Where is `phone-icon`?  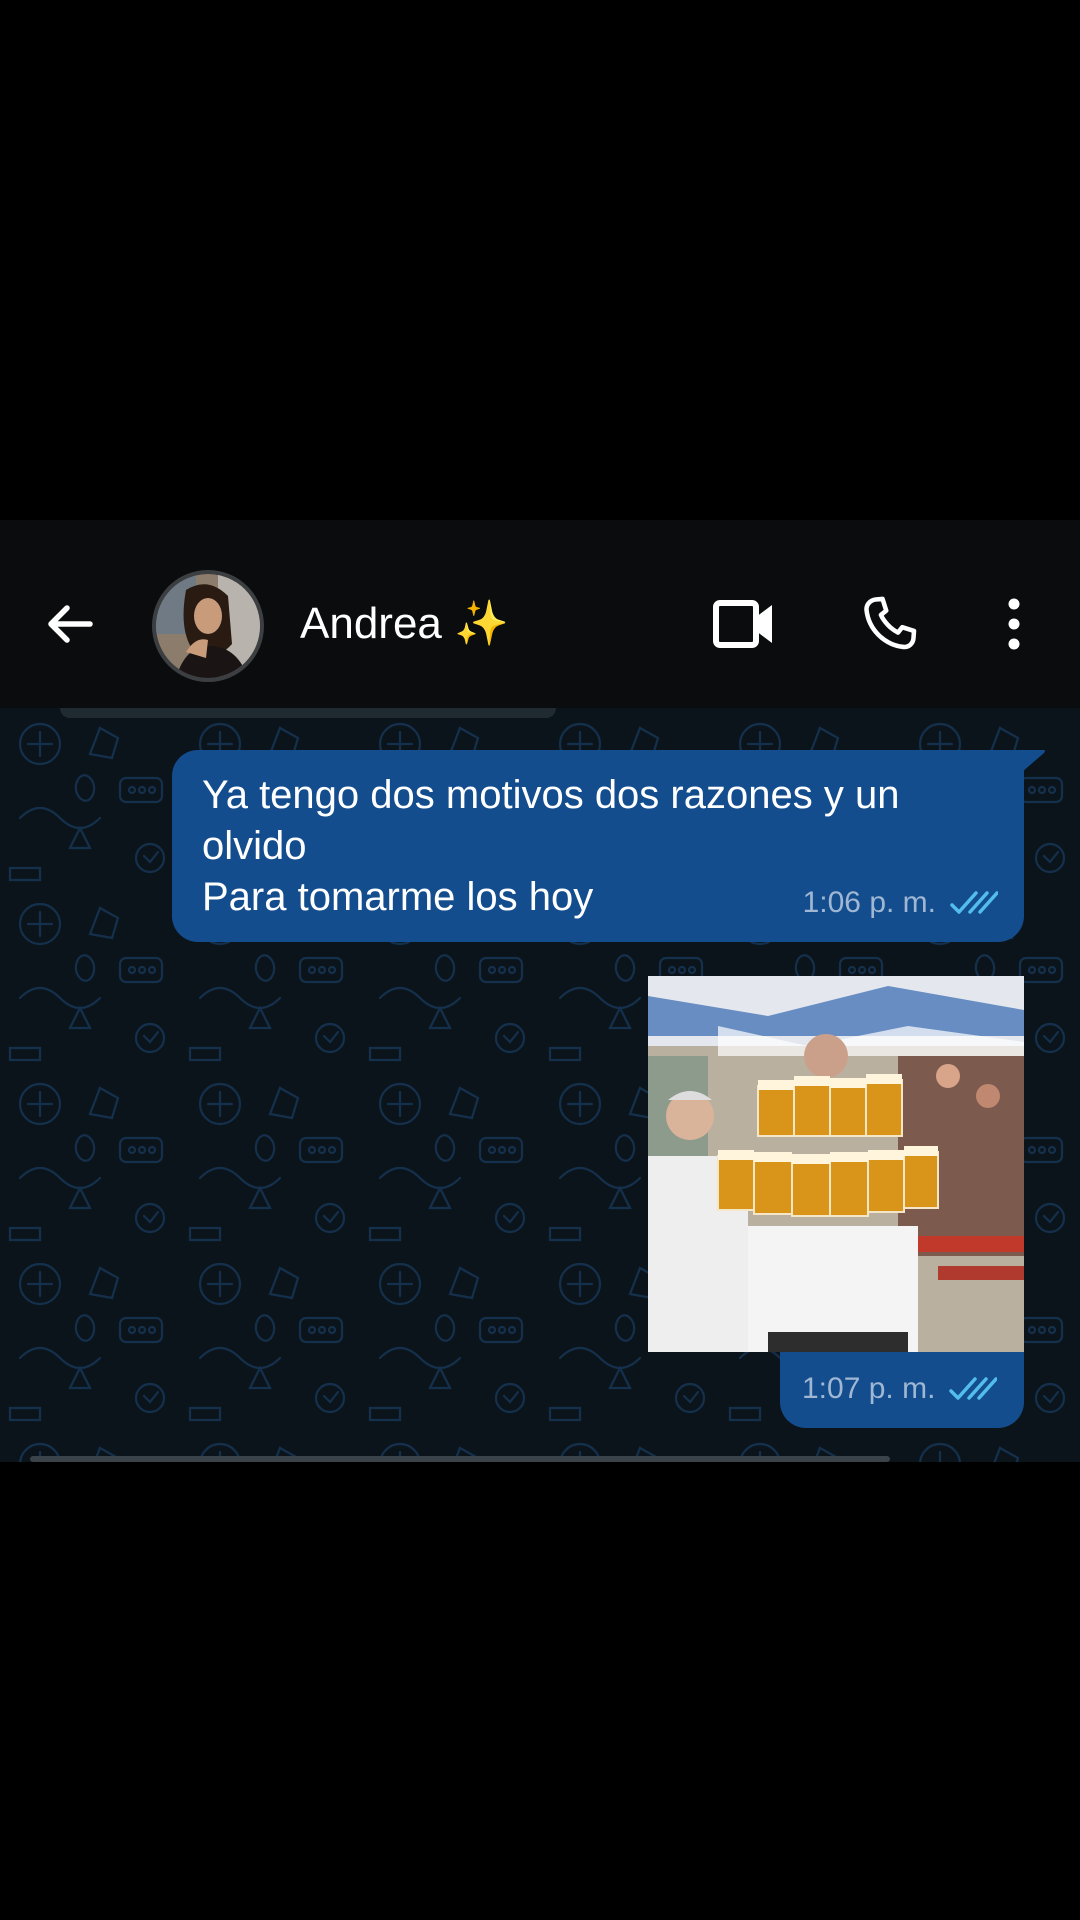
phone-icon is located at coordinates (890, 623).